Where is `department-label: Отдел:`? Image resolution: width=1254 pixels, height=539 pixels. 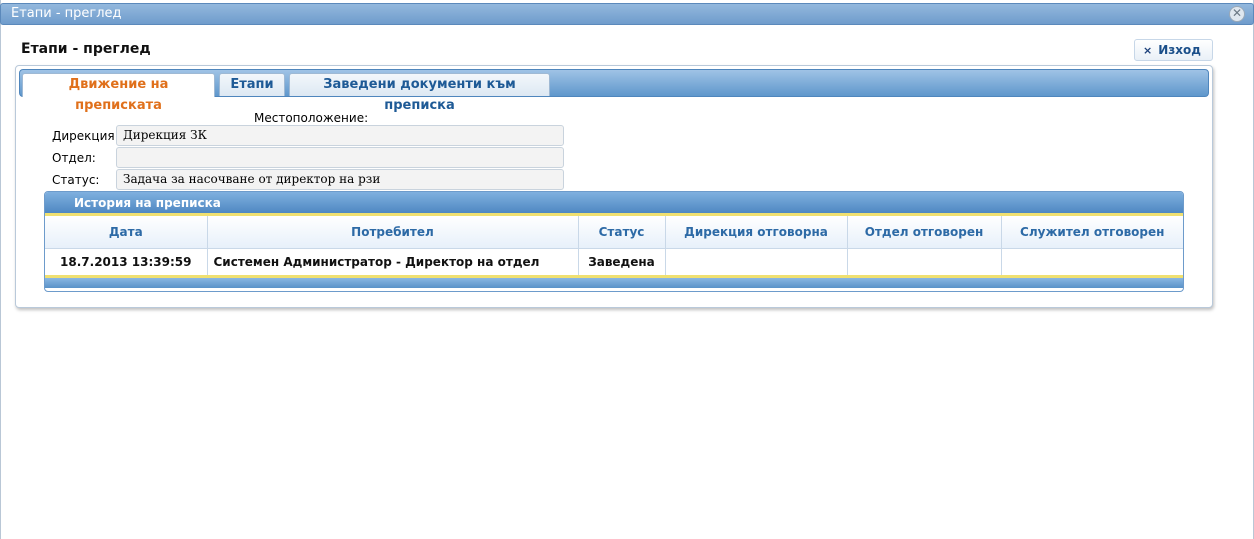
department-label: Отдел: is located at coordinates (74, 158).